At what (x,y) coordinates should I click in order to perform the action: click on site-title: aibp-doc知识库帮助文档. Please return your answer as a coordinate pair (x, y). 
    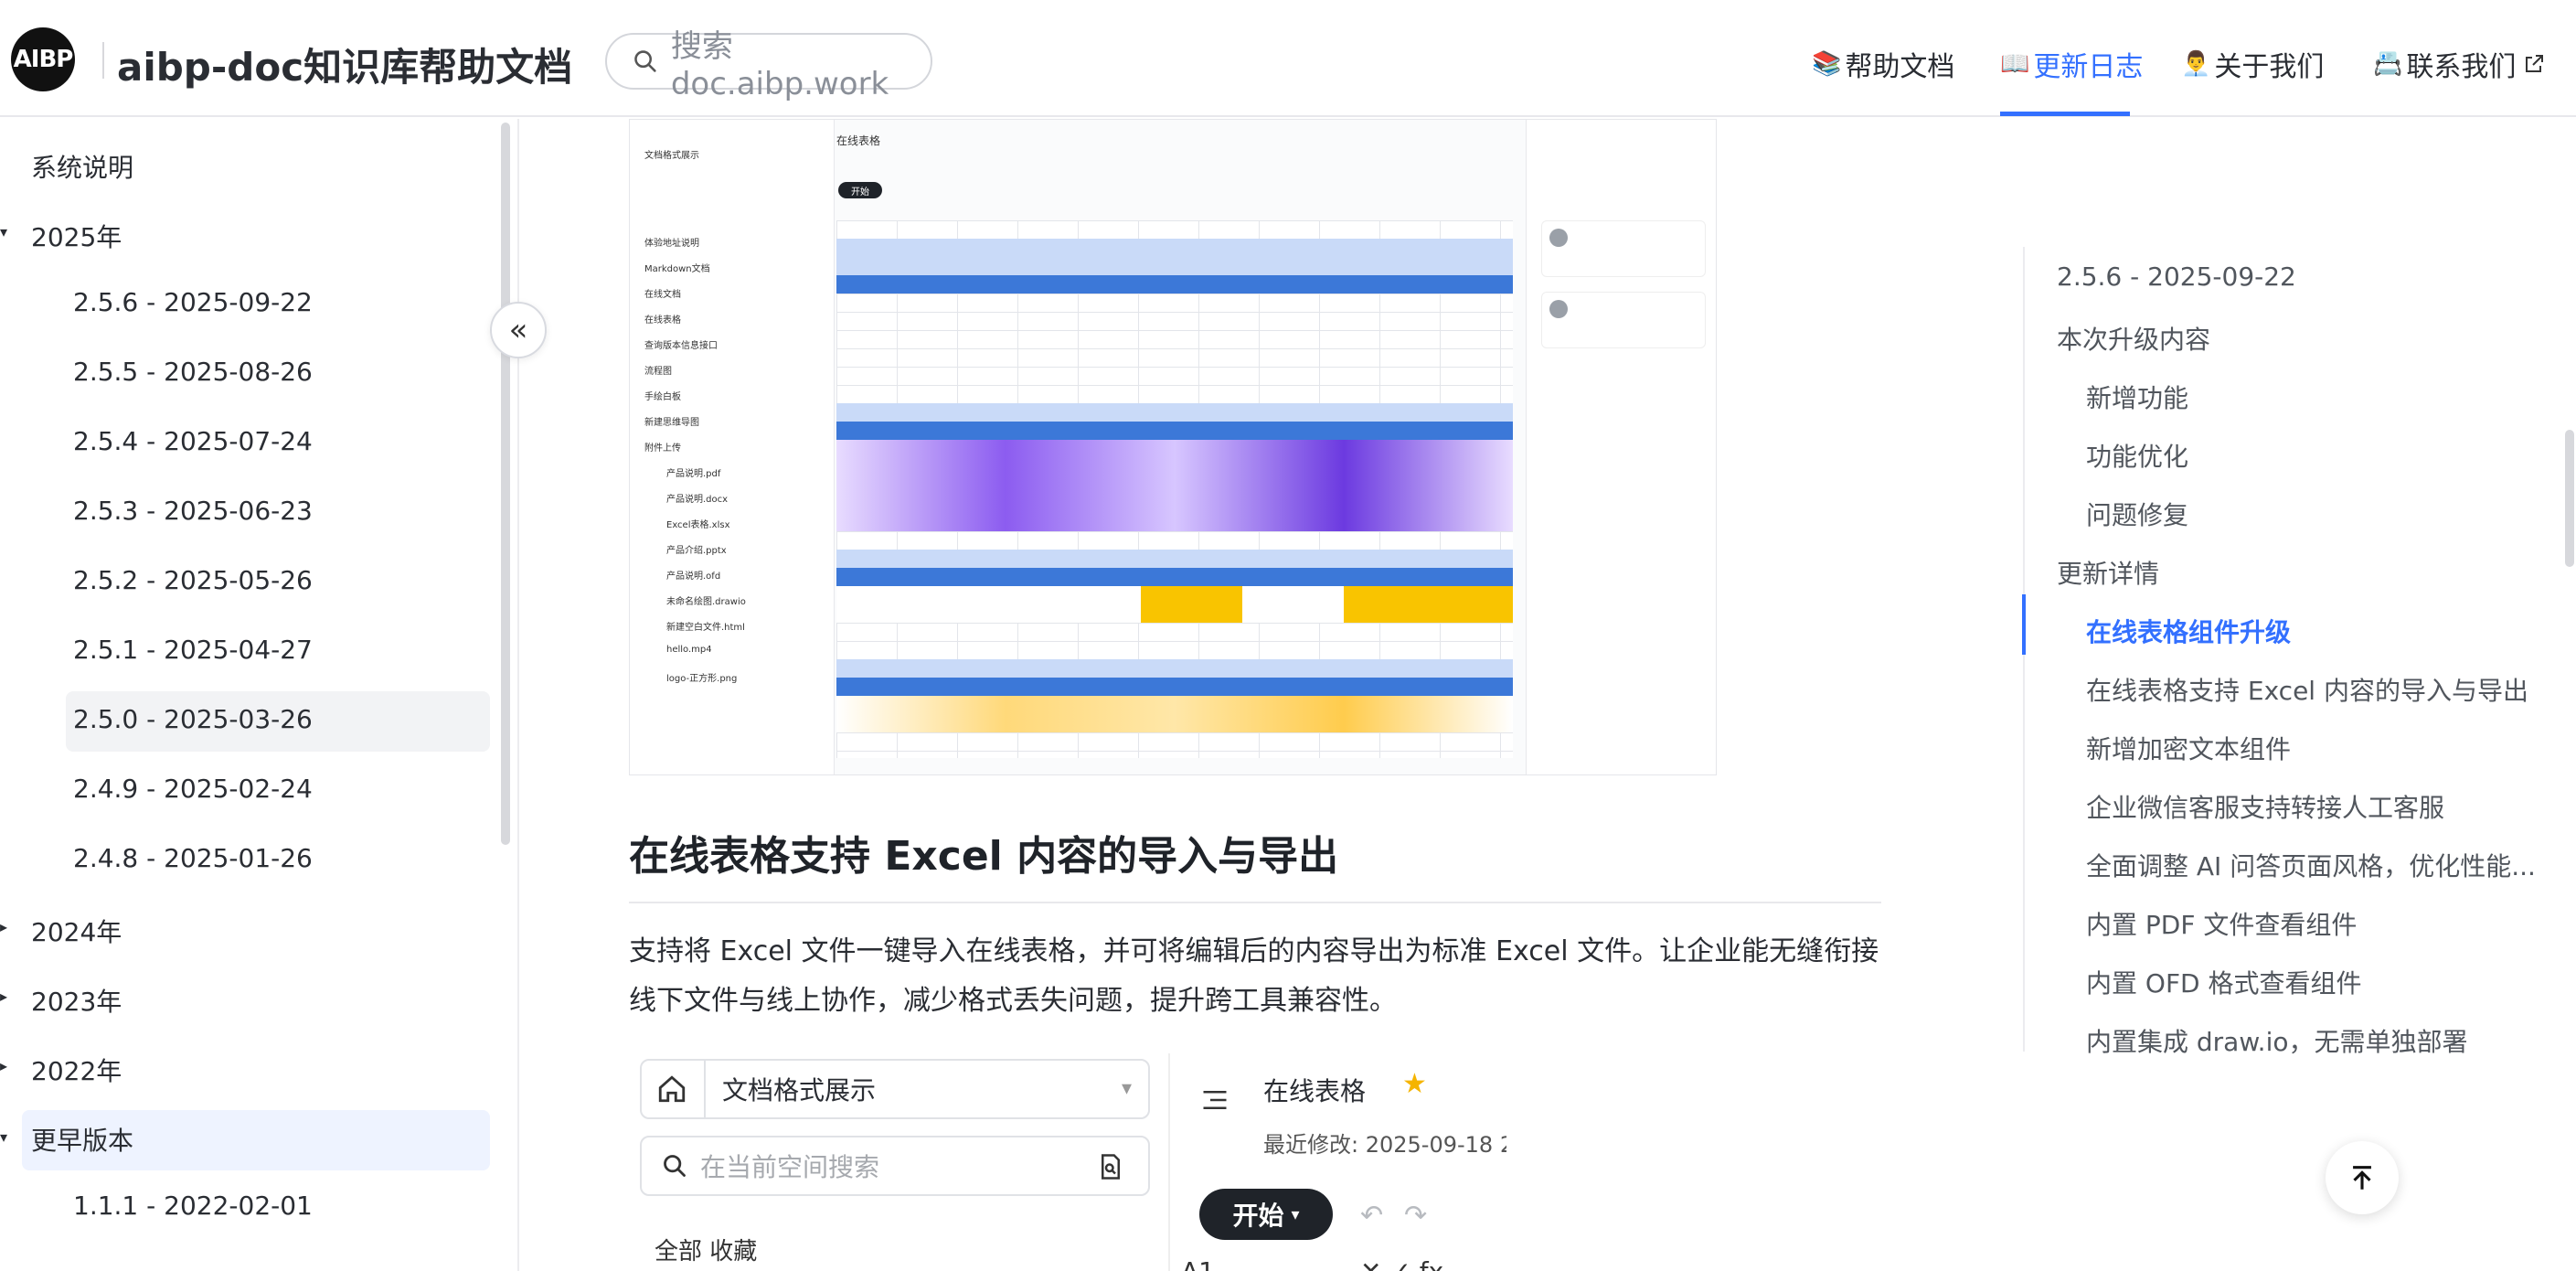
    Looking at the image, I should click on (344, 64).